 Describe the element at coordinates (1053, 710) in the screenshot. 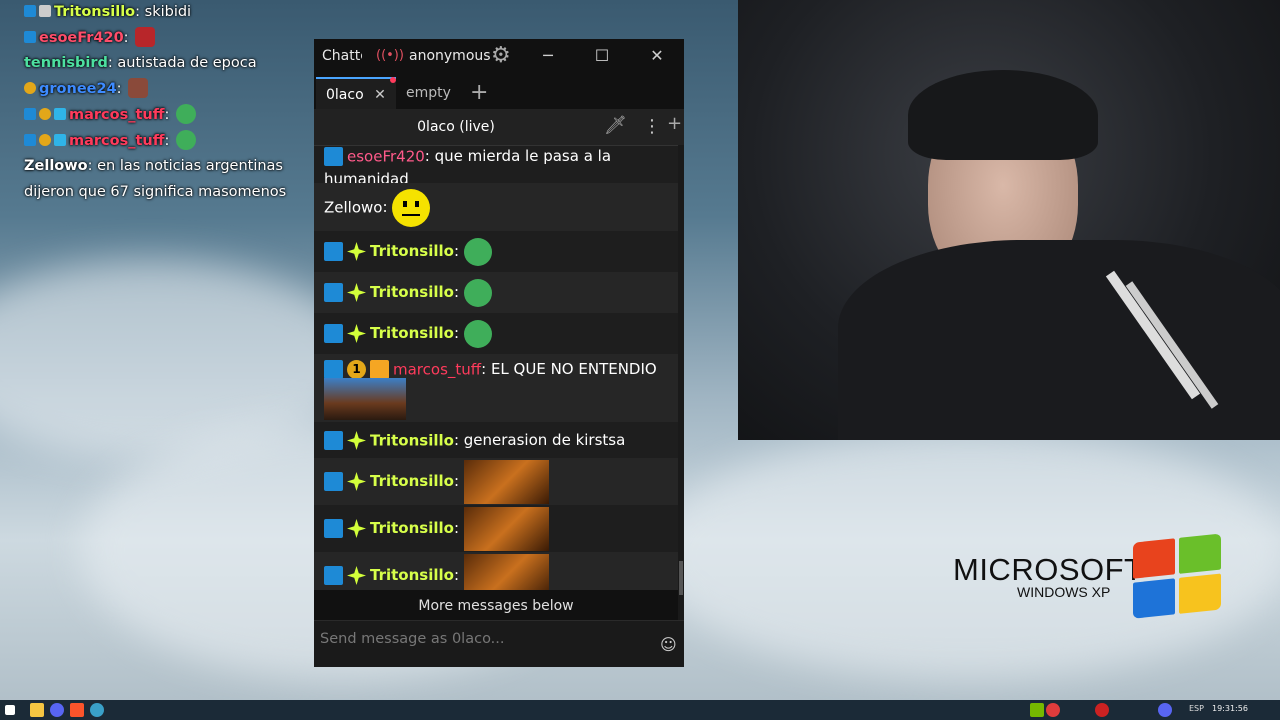

I see `tray-icon` at that location.